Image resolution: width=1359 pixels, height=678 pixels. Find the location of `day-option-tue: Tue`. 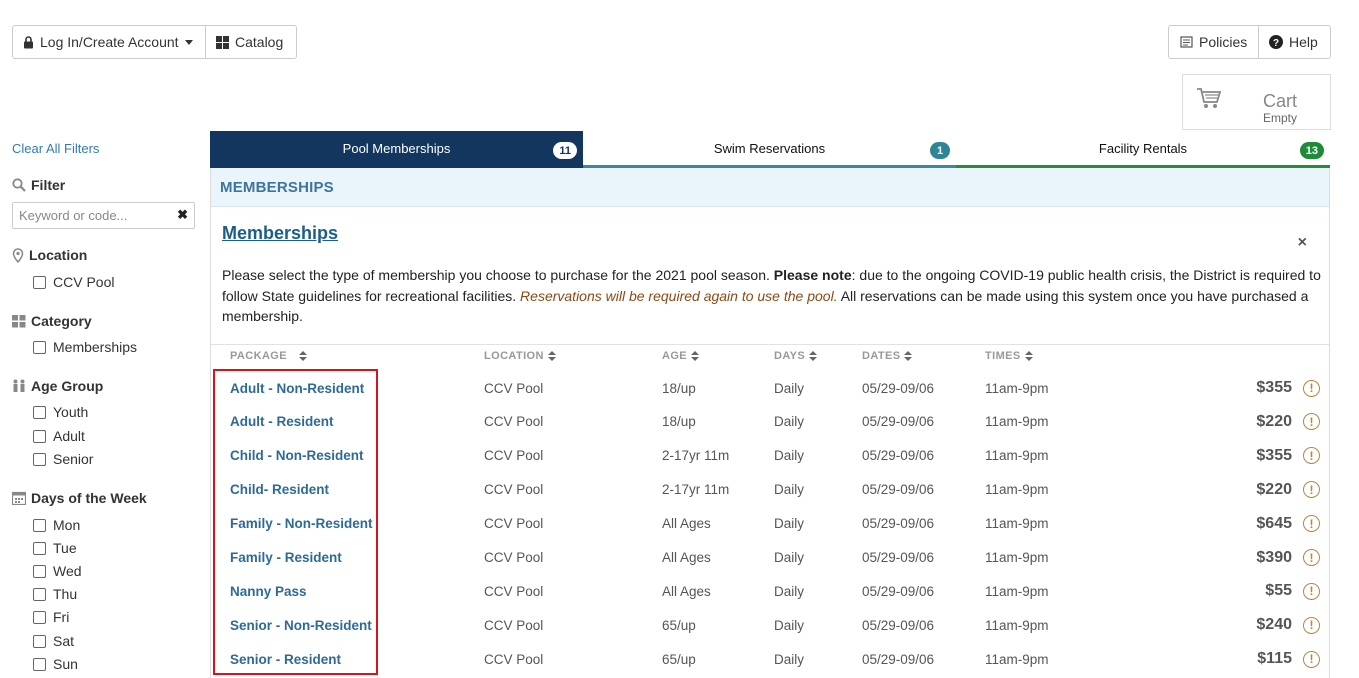

day-option-tue: Tue is located at coordinates (55, 548).